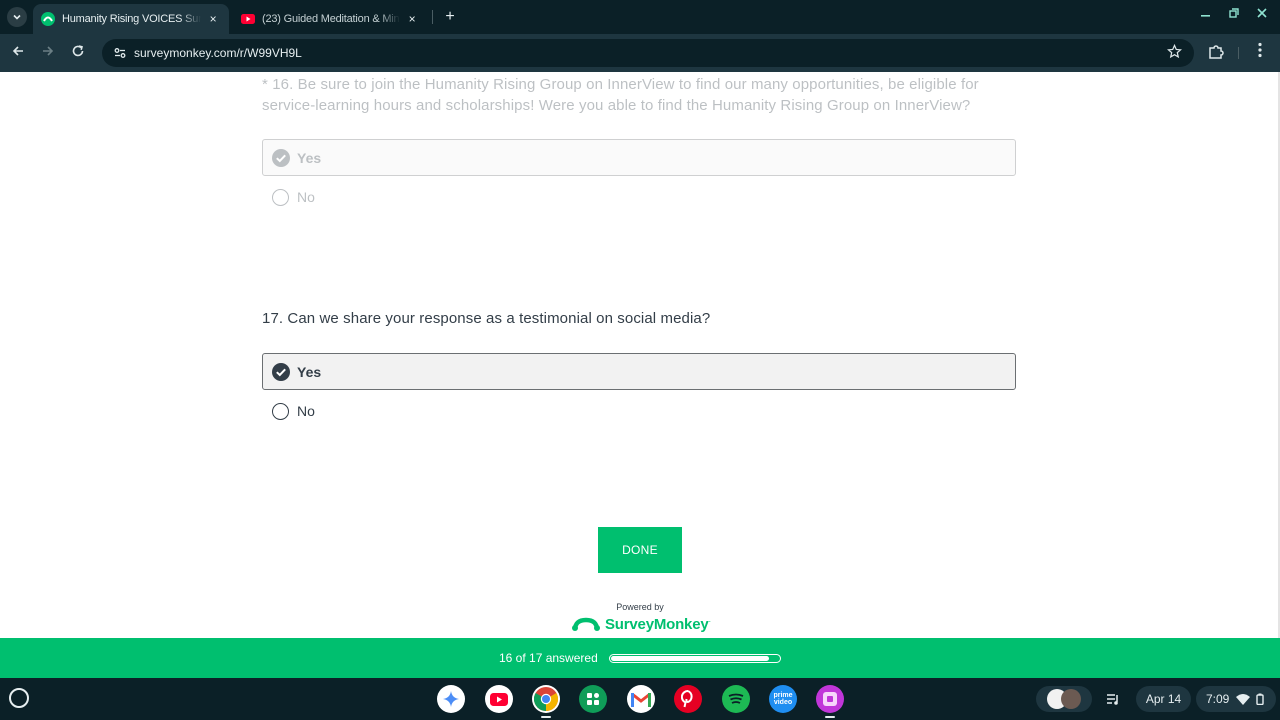  Describe the element at coordinates (1260, 699) in the screenshot. I see `battery-icon` at that location.